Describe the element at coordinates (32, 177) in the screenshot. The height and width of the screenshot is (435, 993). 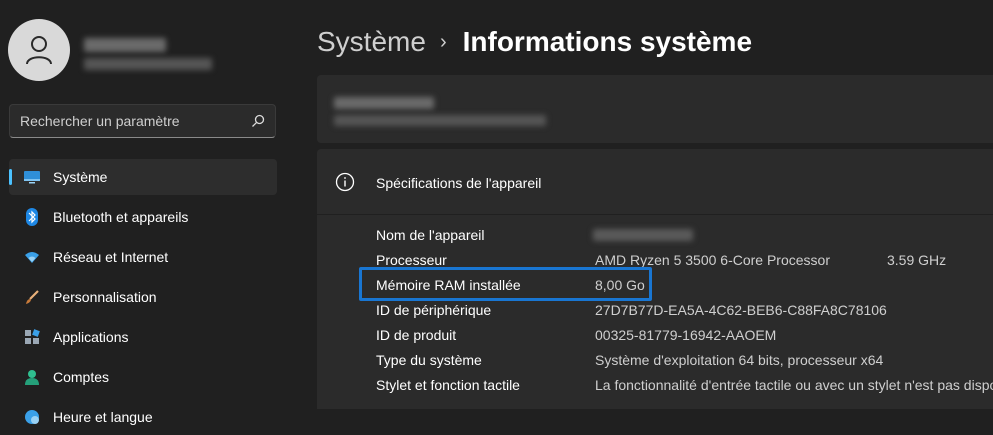
I see `monitor-icon` at that location.